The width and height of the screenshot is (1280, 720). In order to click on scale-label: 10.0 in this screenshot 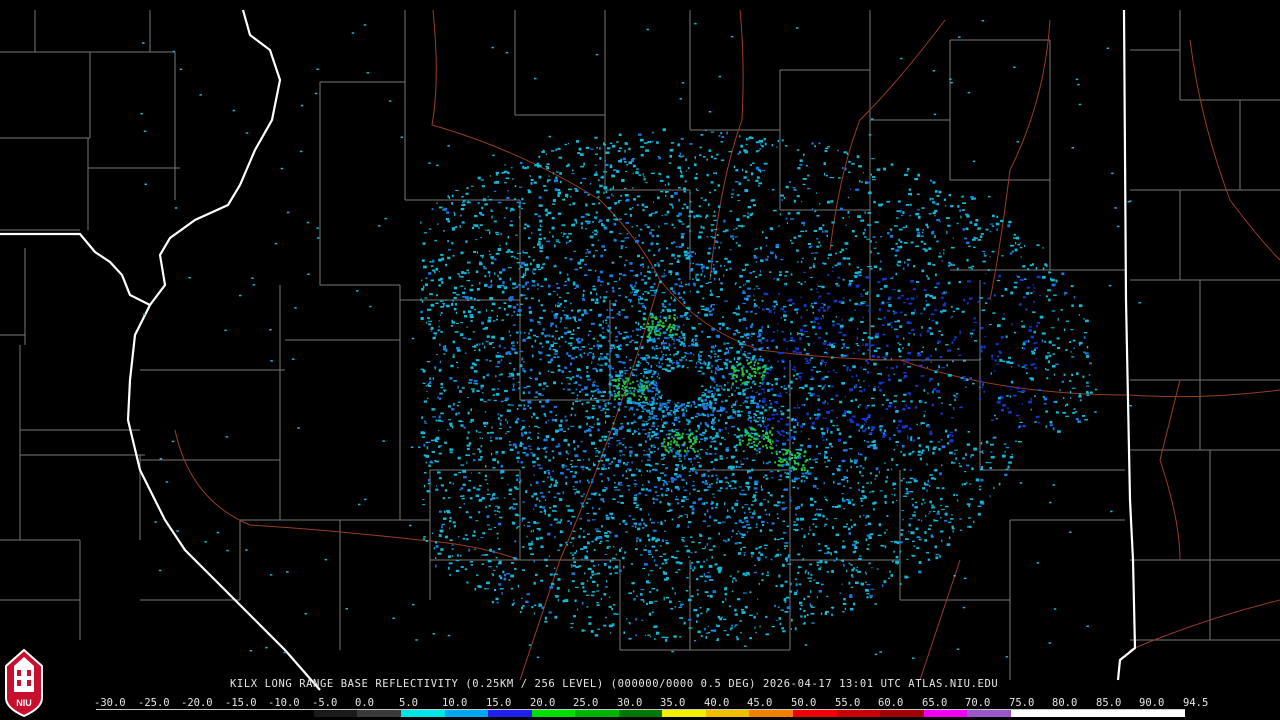, I will do `click(455, 703)`.